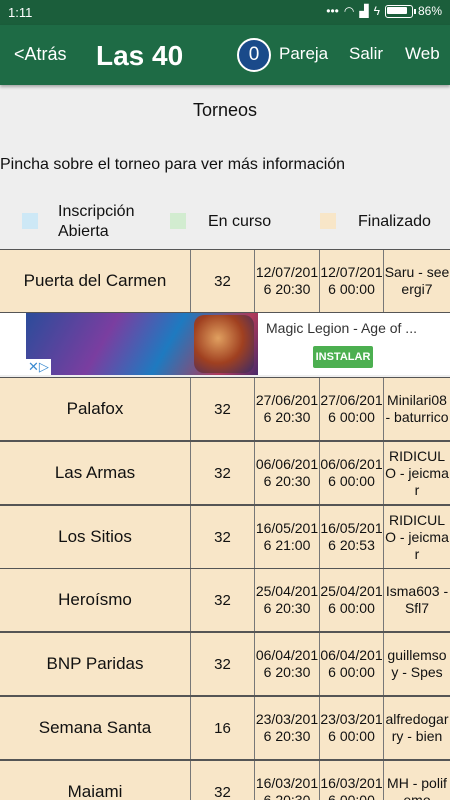  Describe the element at coordinates (417, 599) in the screenshot. I see `tournament-winner: Isma603 - Sfl7` at that location.